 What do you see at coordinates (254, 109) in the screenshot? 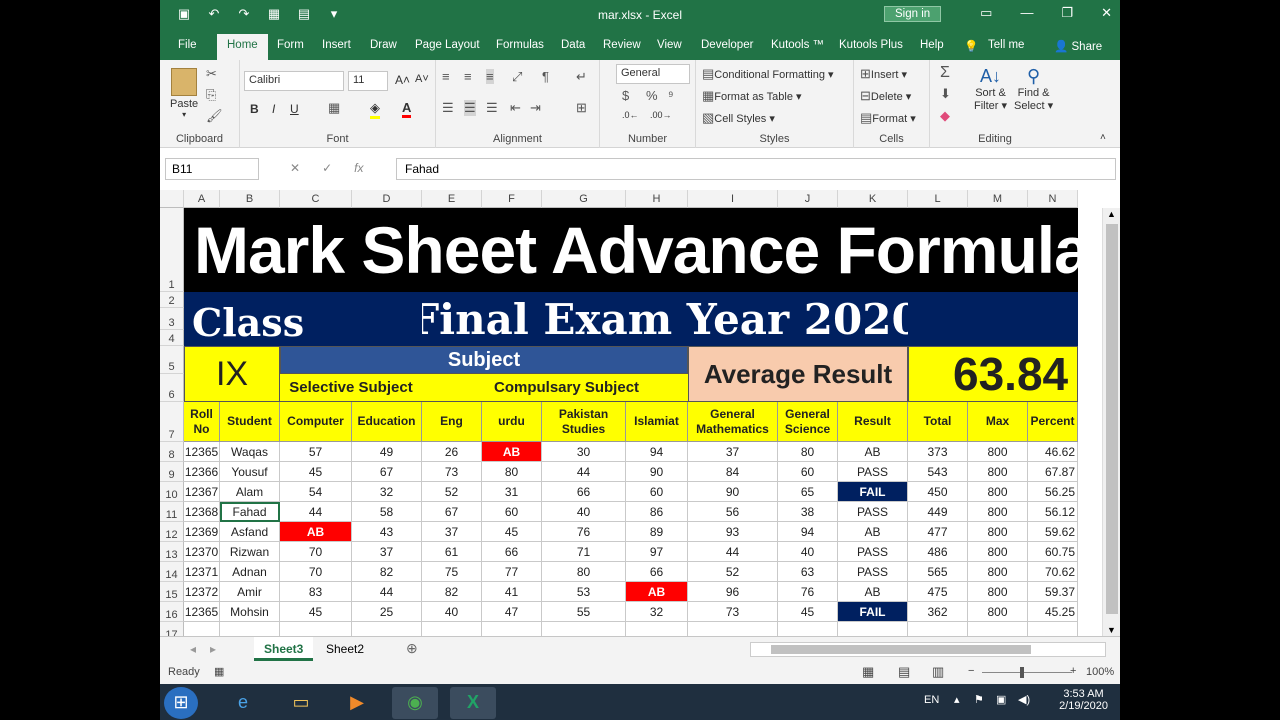
I see `bold-icon: B` at bounding box center [254, 109].